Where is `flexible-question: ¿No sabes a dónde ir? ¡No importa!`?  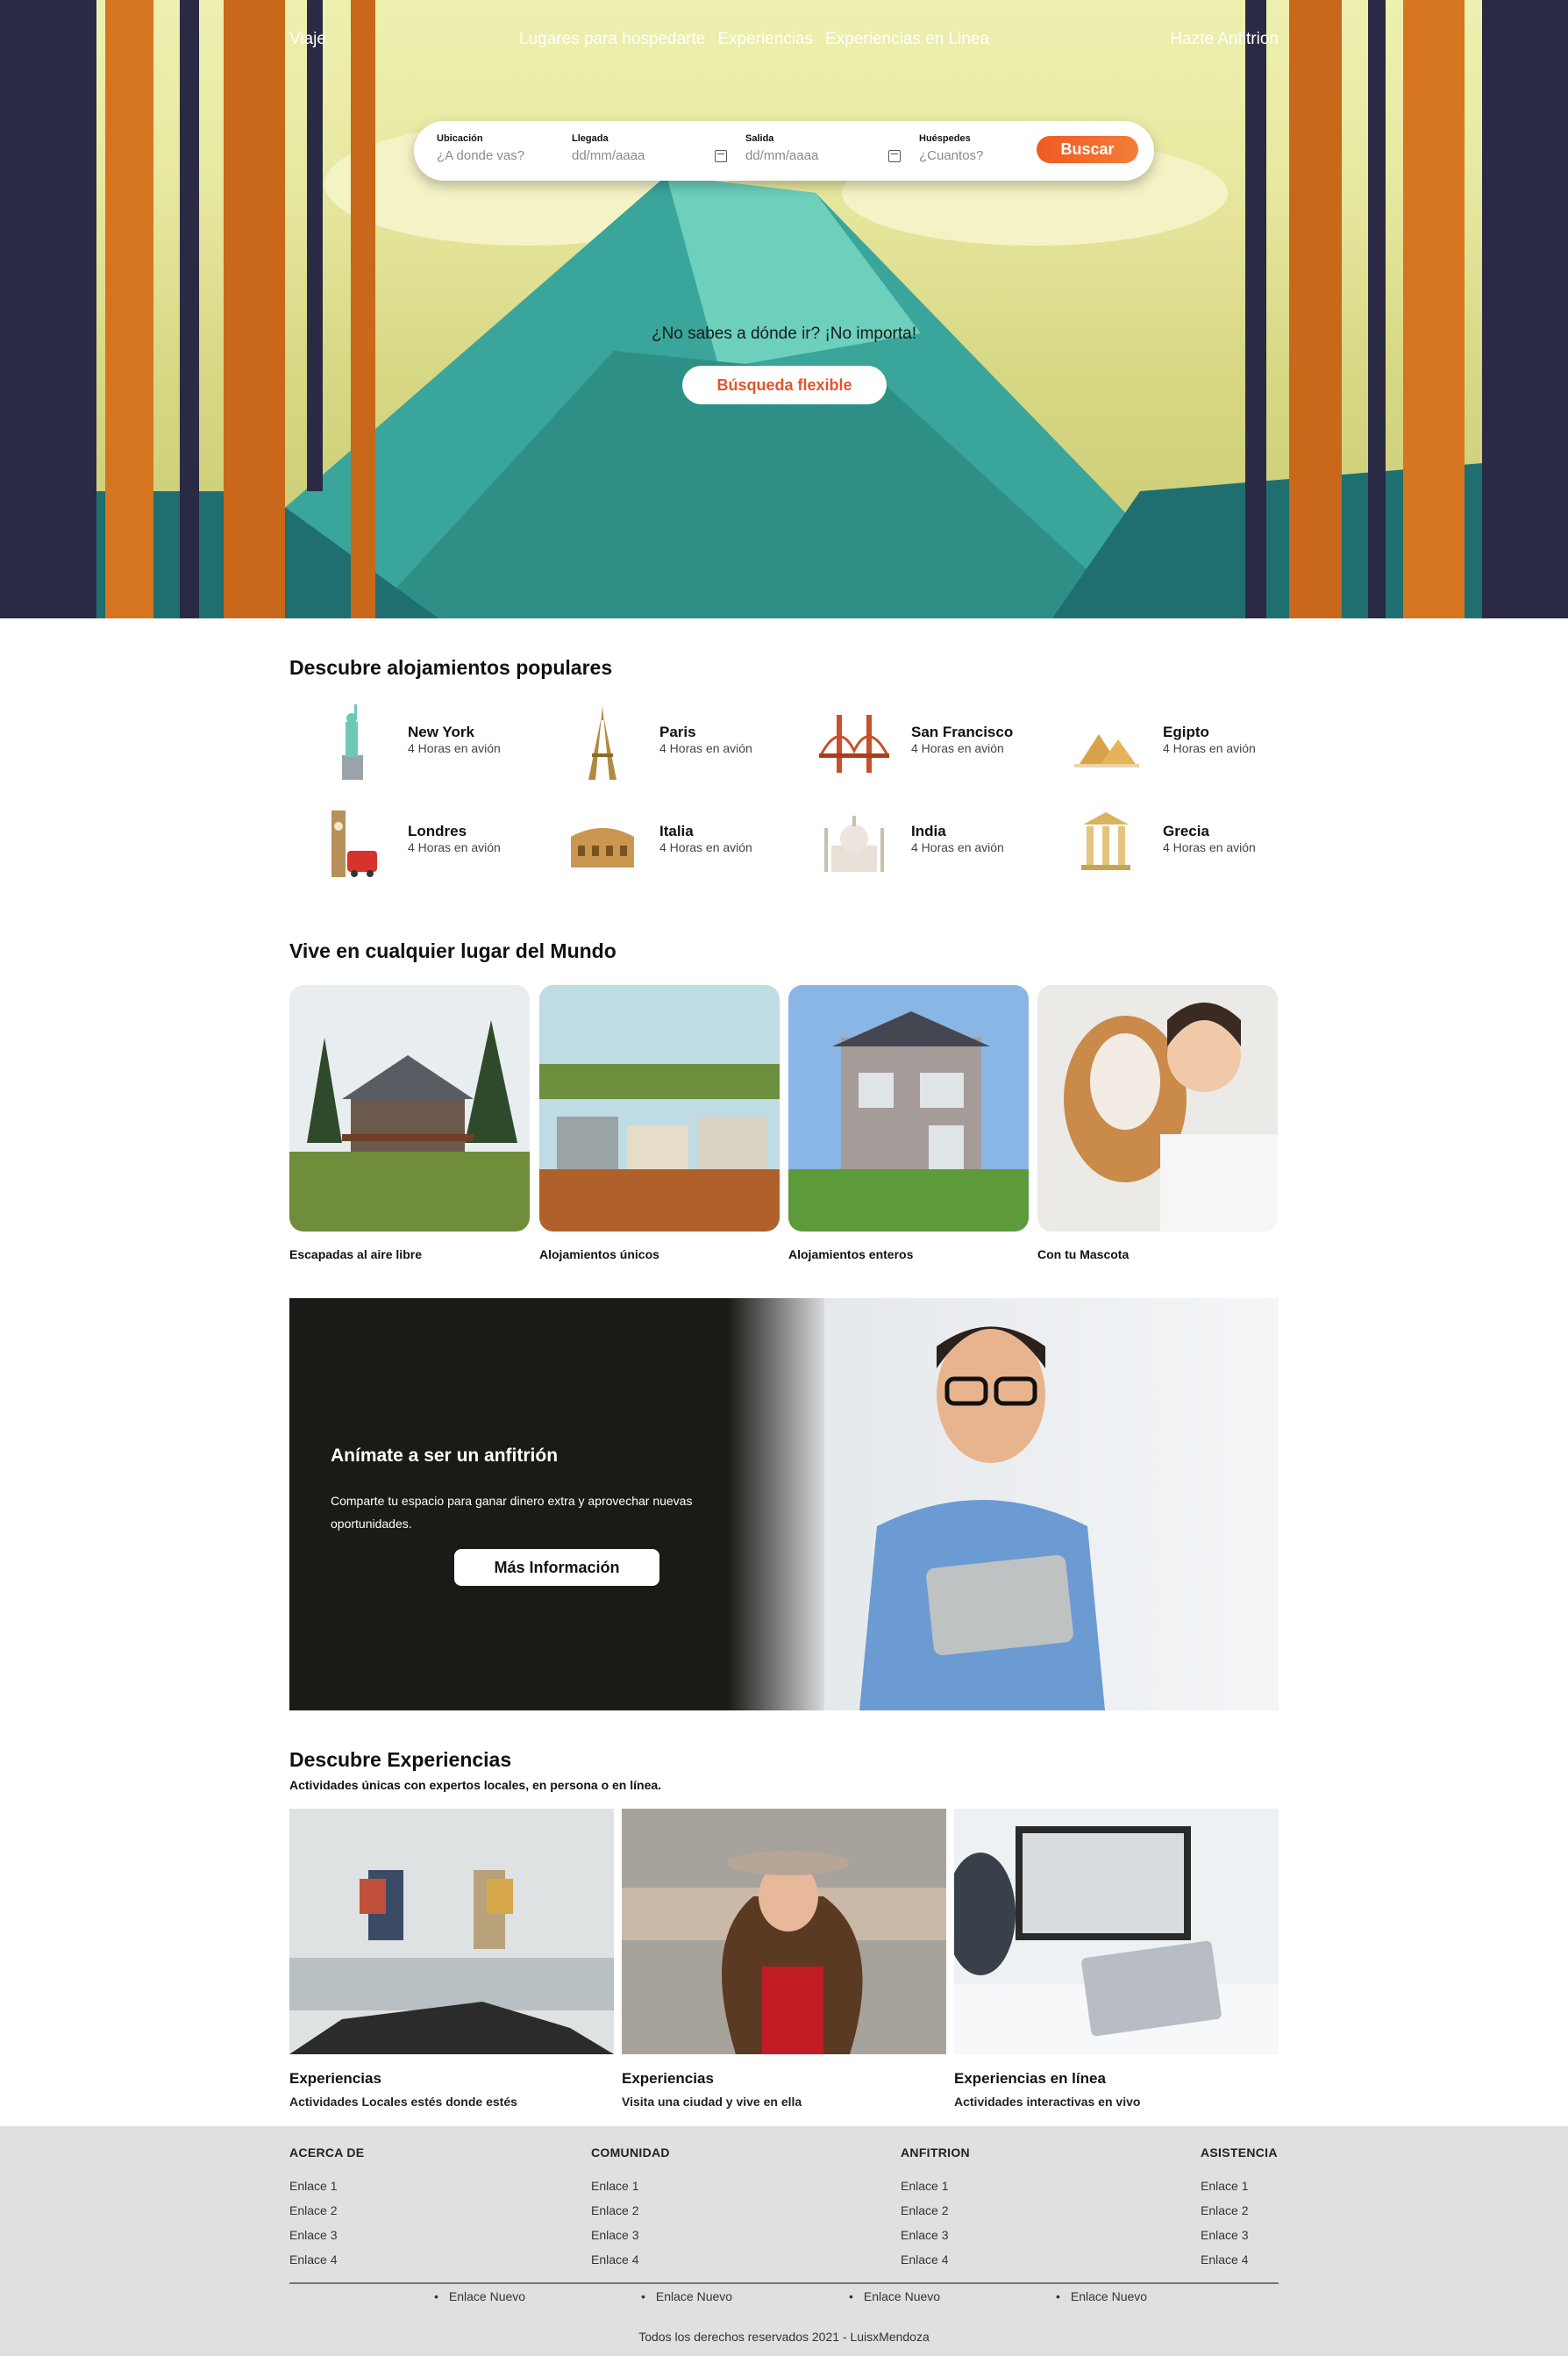
flexible-question: ¿No sabes a dónde ir? ¡No importa! is located at coordinates (784, 334).